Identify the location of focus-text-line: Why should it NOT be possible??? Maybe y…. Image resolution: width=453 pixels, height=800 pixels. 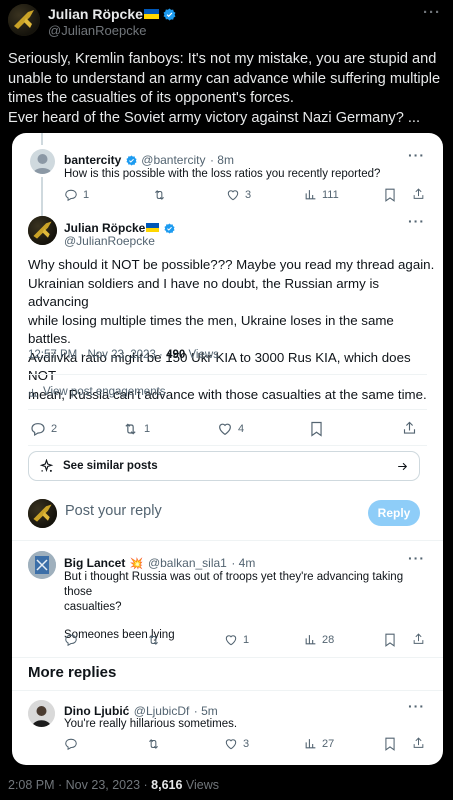
(231, 264).